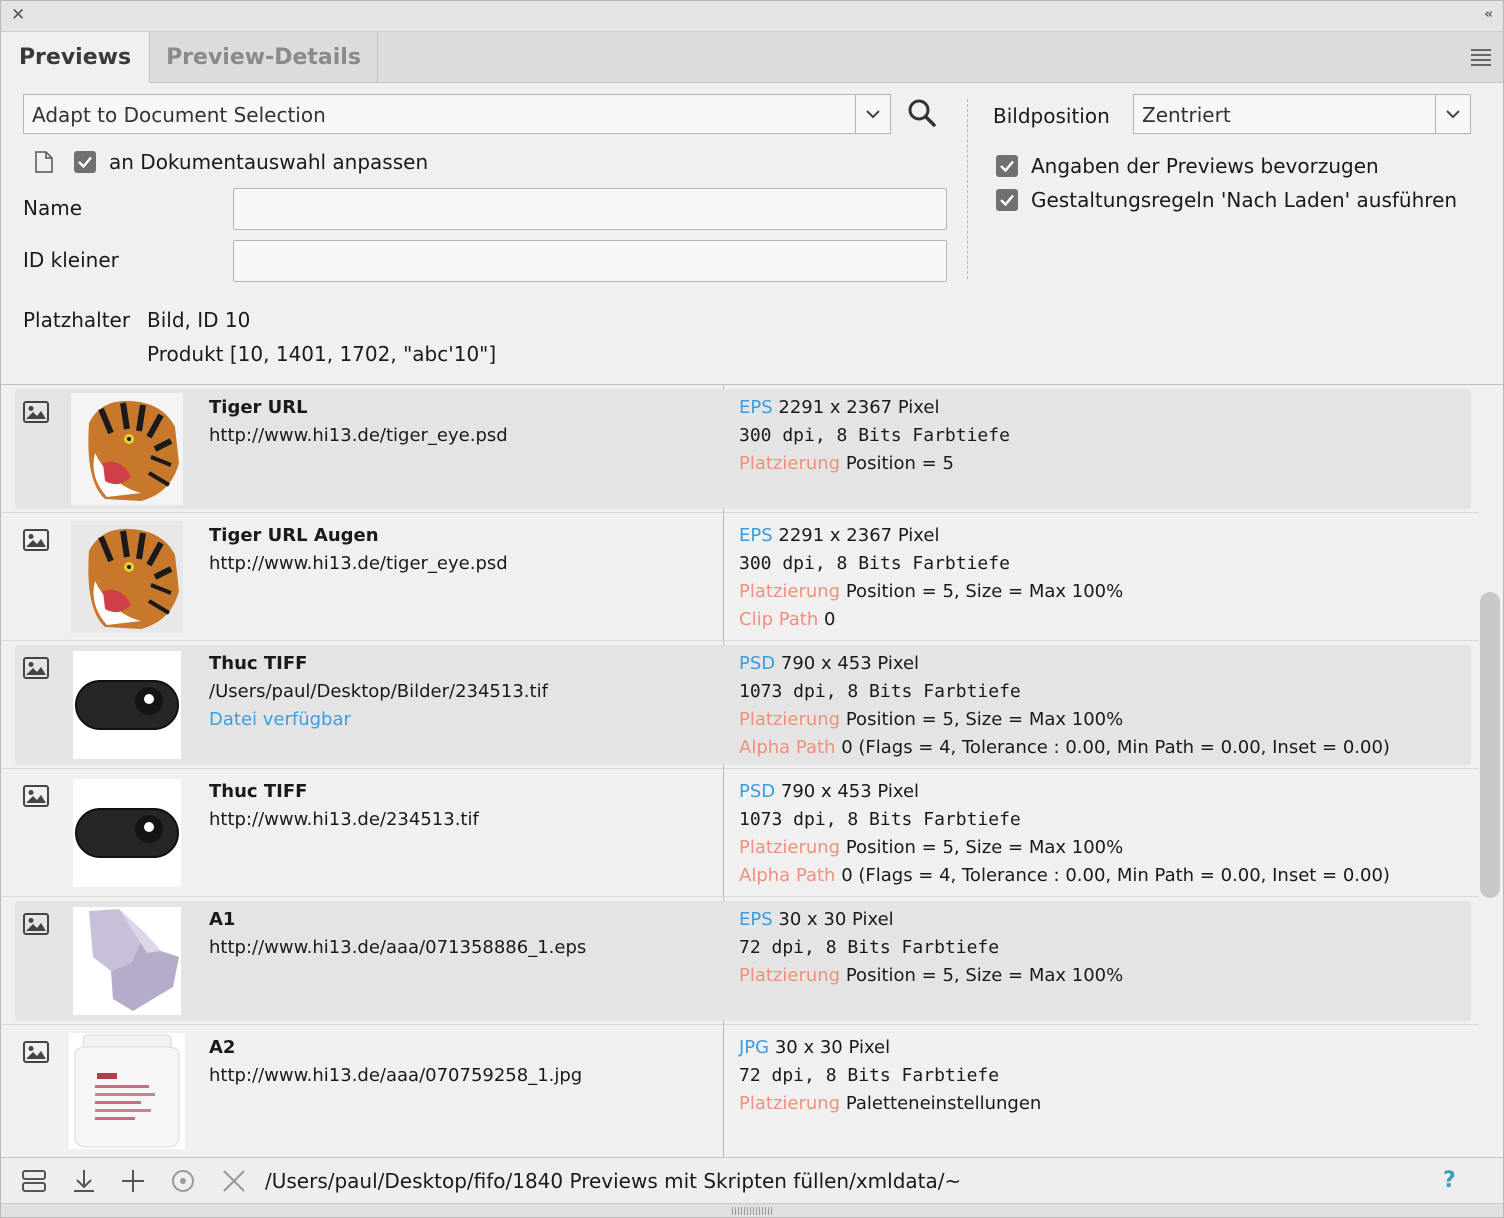 The height and width of the screenshot is (1218, 1504). What do you see at coordinates (183, 1183) in the screenshot?
I see `target-icon` at bounding box center [183, 1183].